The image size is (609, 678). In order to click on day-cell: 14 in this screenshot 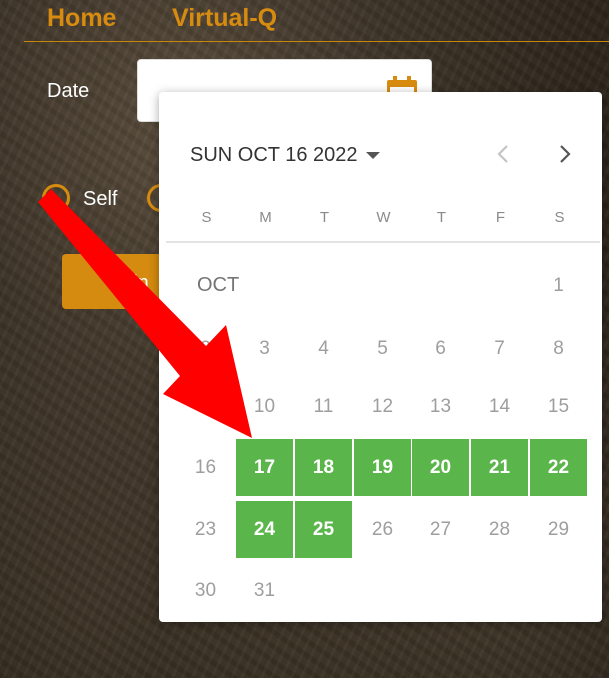, I will do `click(499, 406)`.